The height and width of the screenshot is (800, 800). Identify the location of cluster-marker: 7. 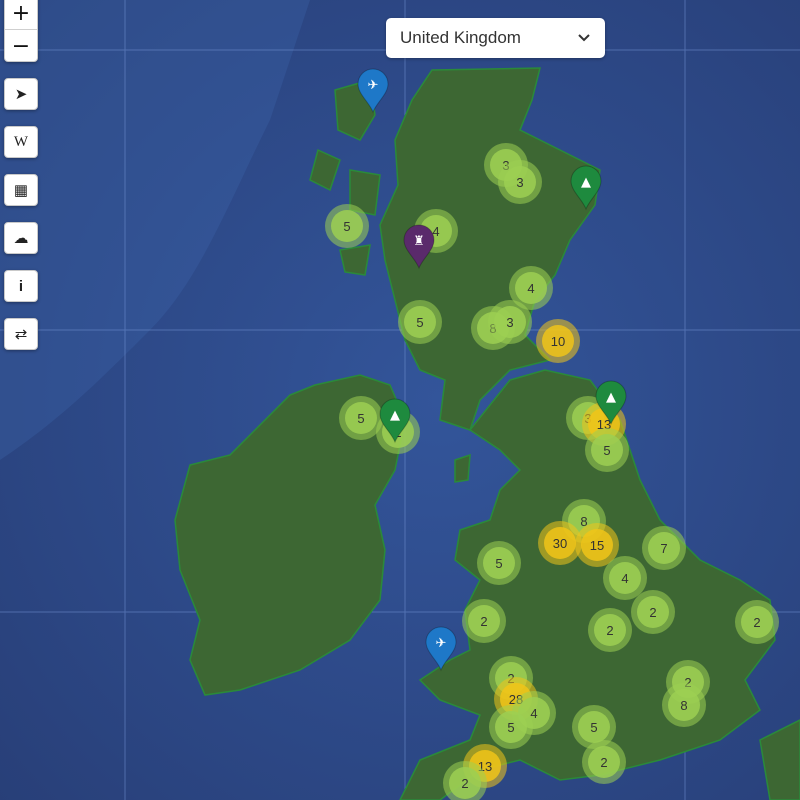
(664, 548).